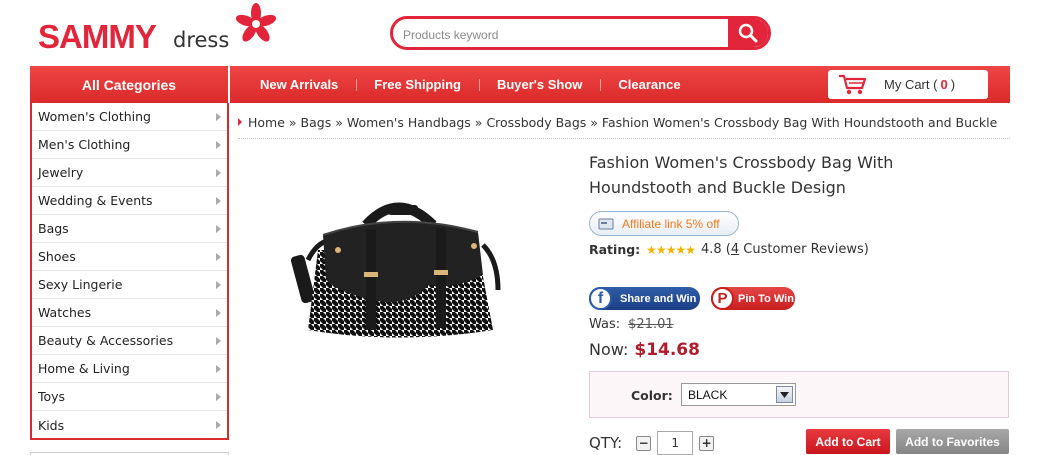 The width and height of the screenshot is (1043, 455). I want to click on quantity-stepper: QTY: − 1 +, so click(652, 443).